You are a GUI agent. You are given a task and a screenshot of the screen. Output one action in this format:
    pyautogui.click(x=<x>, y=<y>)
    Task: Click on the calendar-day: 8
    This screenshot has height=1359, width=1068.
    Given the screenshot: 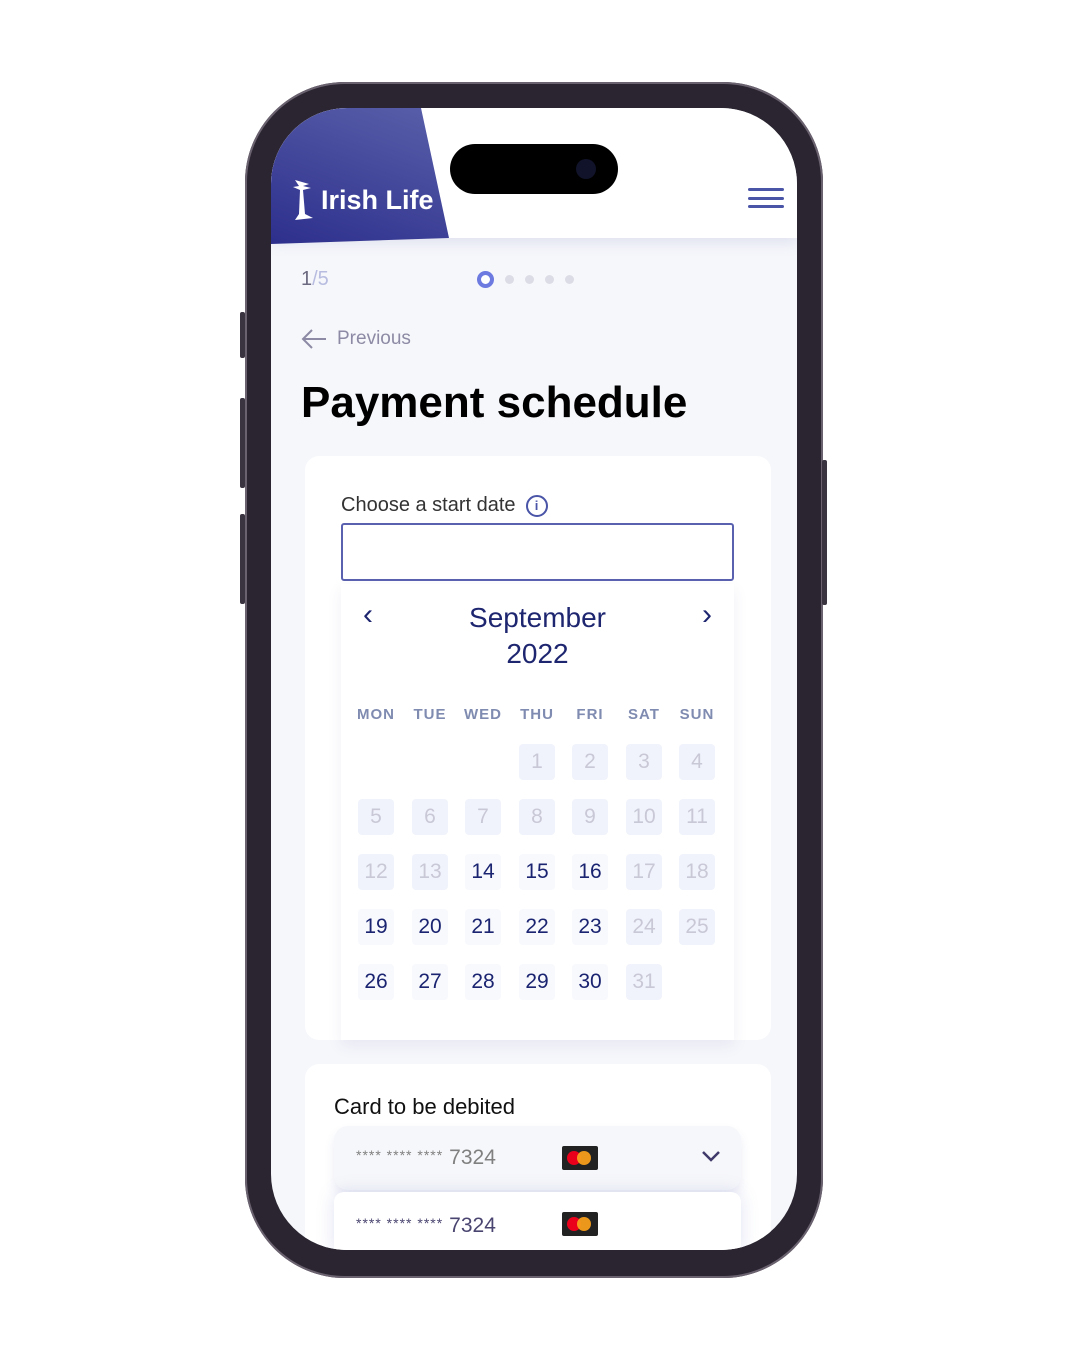 What is the action you would take?
    pyautogui.click(x=537, y=817)
    